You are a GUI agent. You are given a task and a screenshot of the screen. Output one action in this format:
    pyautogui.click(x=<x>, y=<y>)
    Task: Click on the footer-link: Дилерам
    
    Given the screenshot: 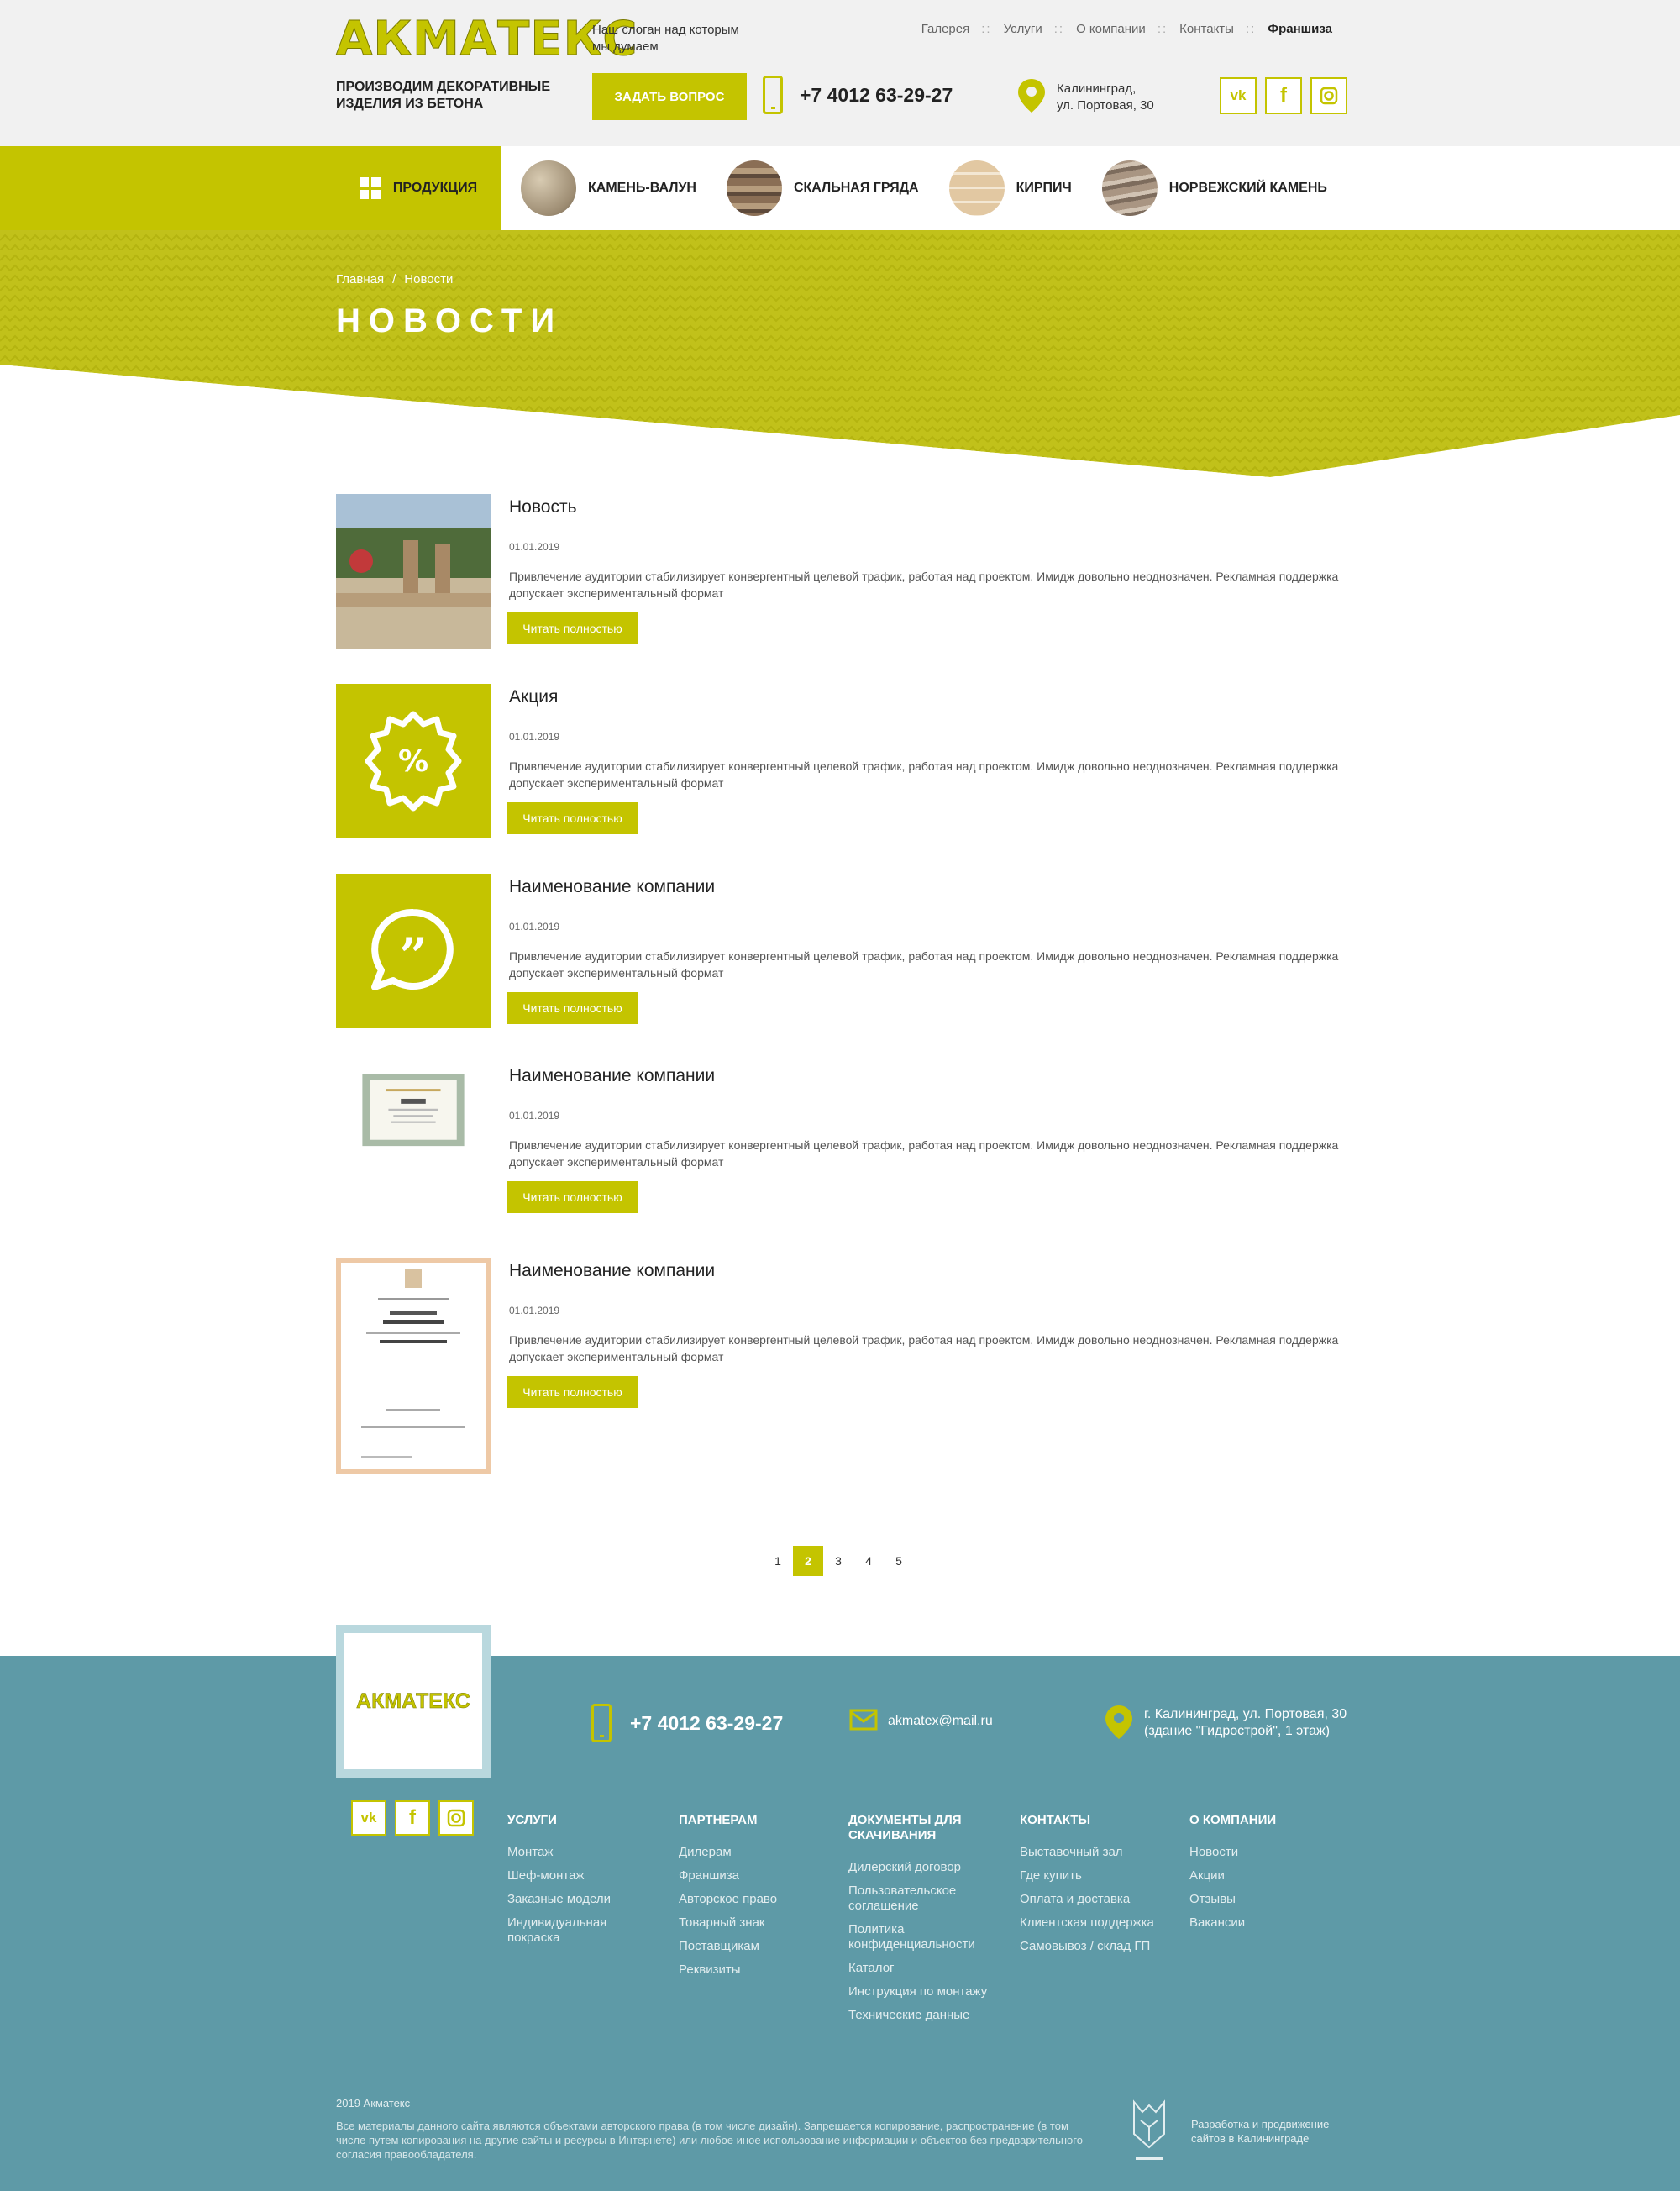 What is the action you would take?
    pyautogui.click(x=758, y=1852)
    